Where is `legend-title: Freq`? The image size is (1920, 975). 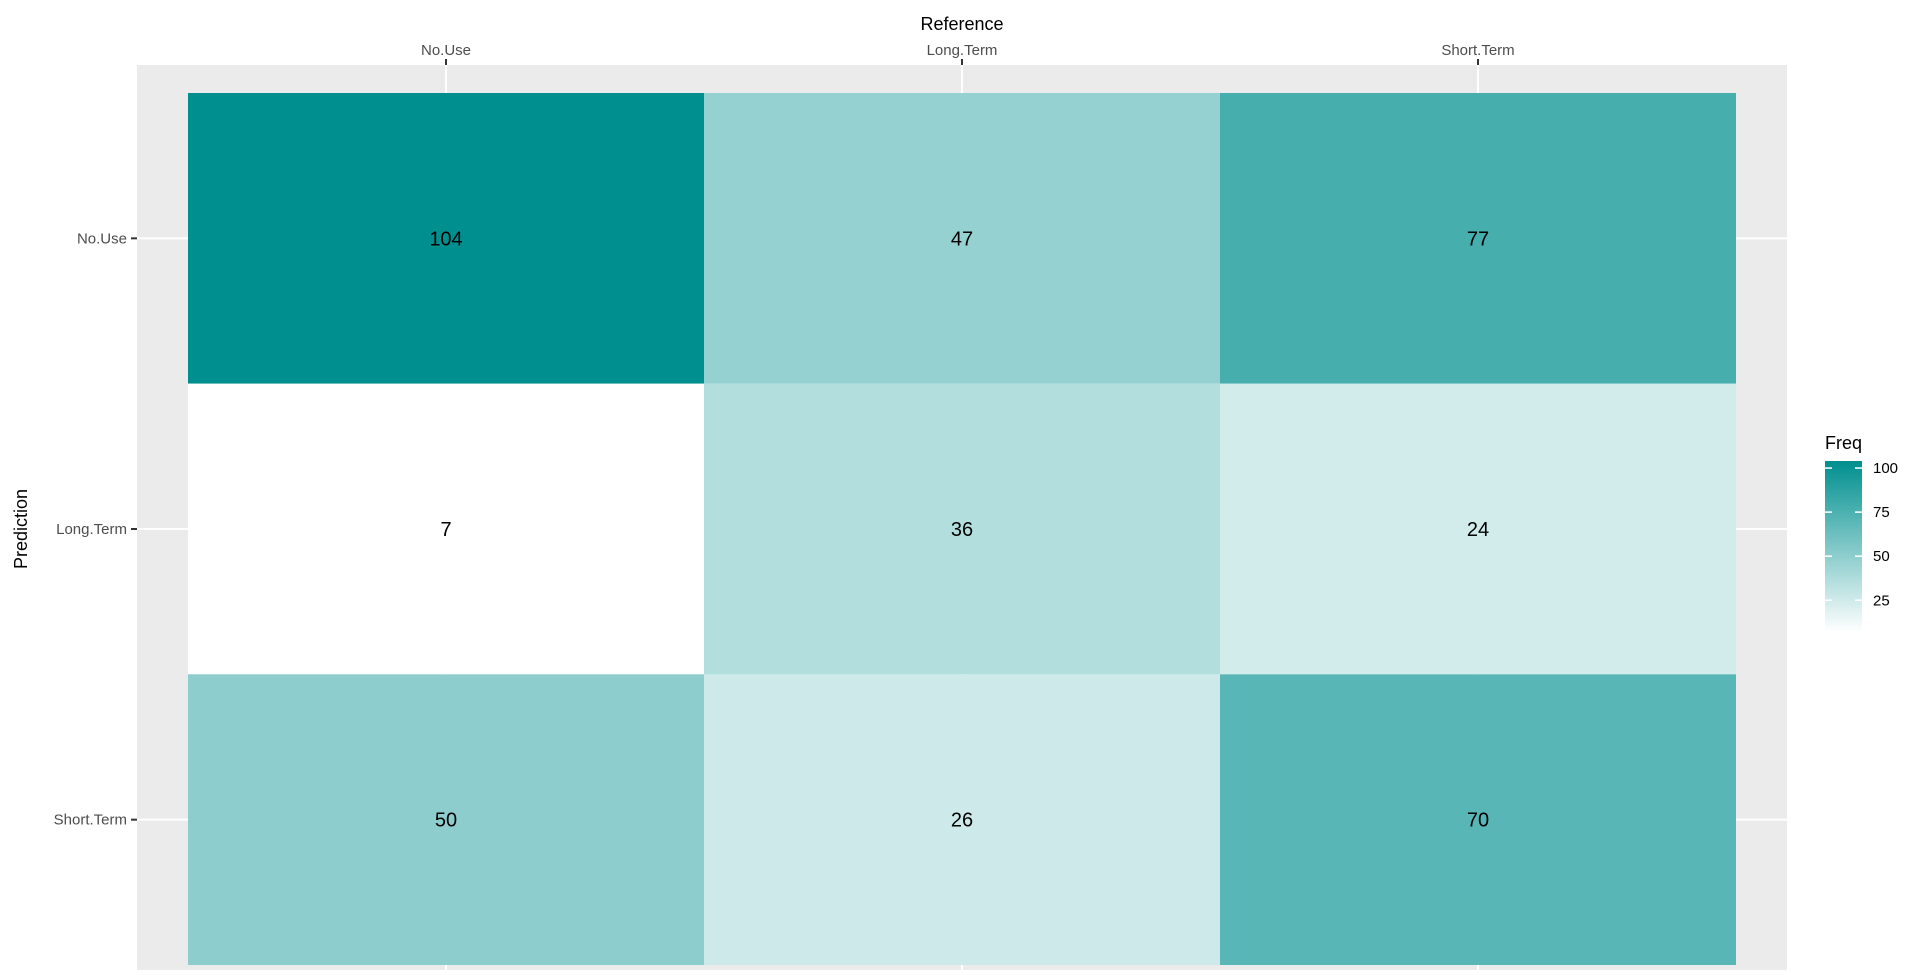 legend-title: Freq is located at coordinates (1843, 443).